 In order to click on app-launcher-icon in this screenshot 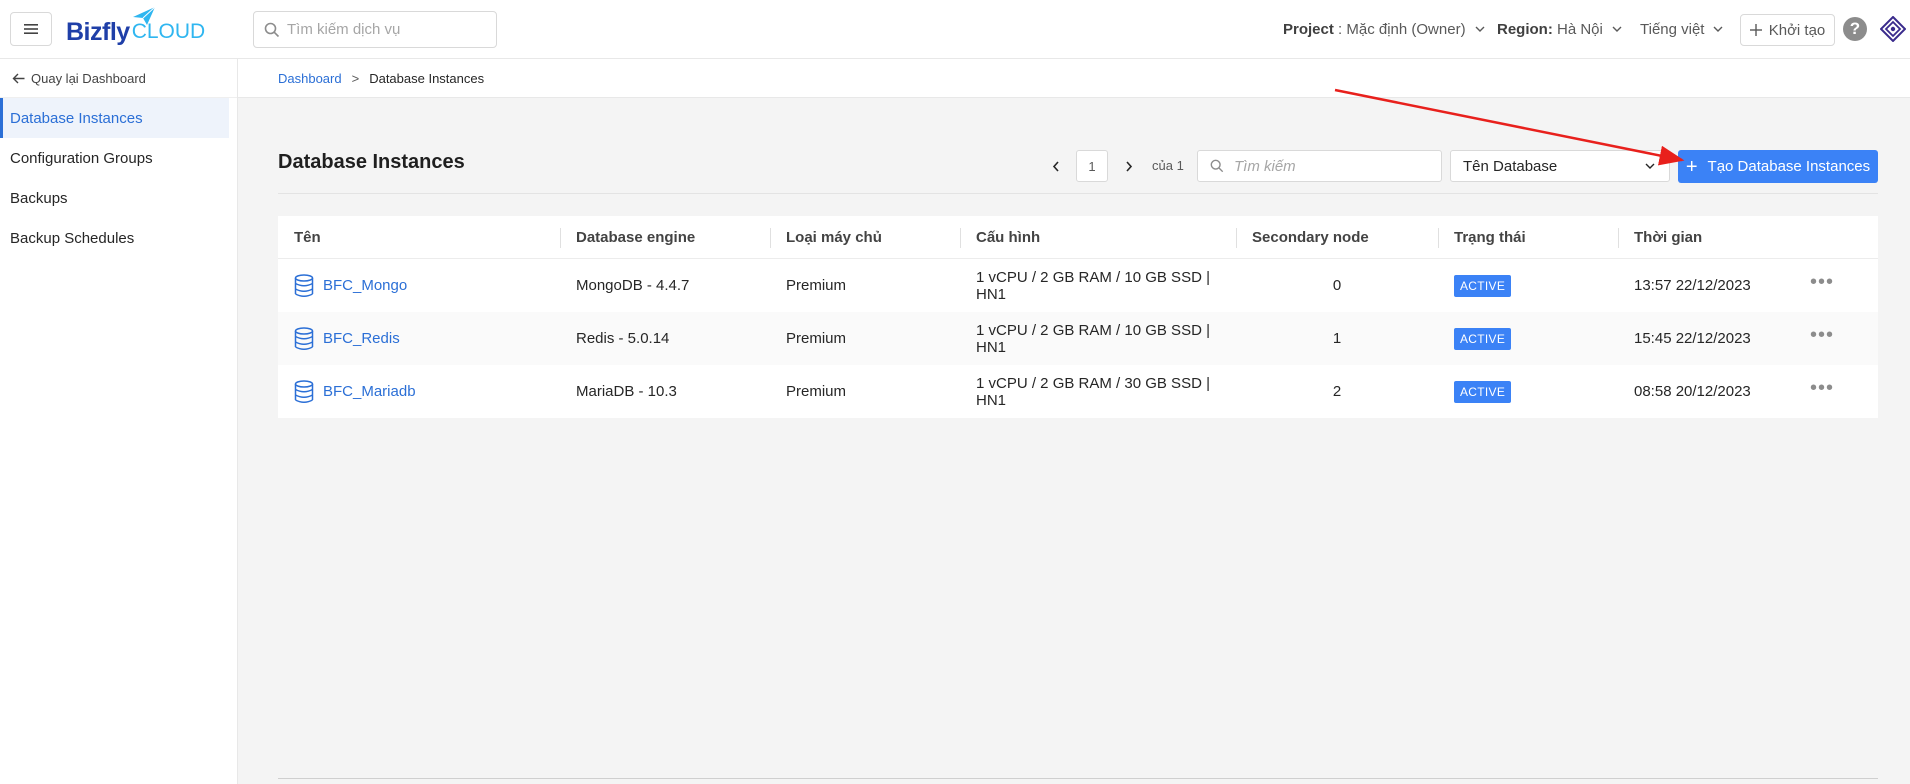, I will do `click(1893, 29)`.